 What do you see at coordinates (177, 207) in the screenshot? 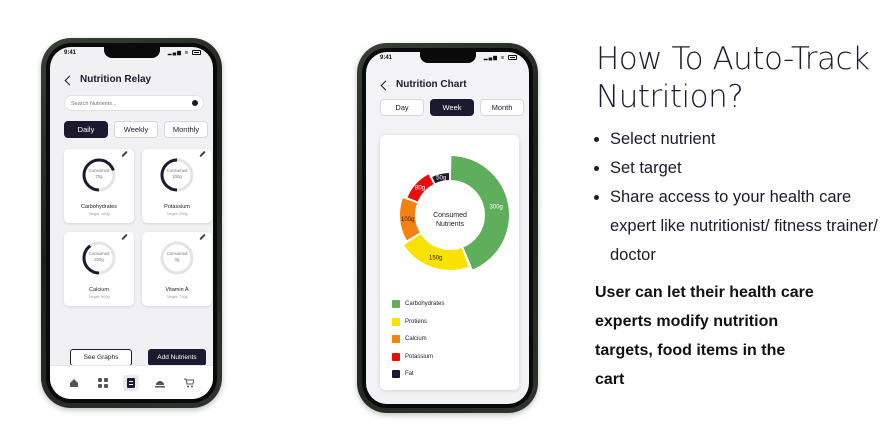
I see `nutrient-name: Potassium` at bounding box center [177, 207].